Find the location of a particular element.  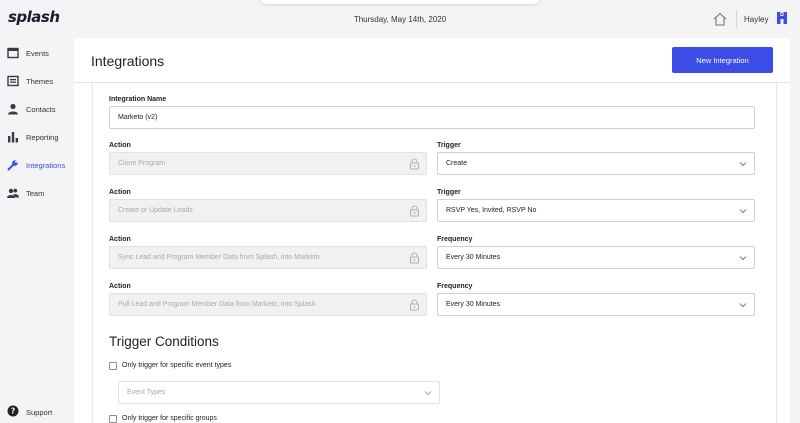

event-types-checkbox is located at coordinates (113, 366).